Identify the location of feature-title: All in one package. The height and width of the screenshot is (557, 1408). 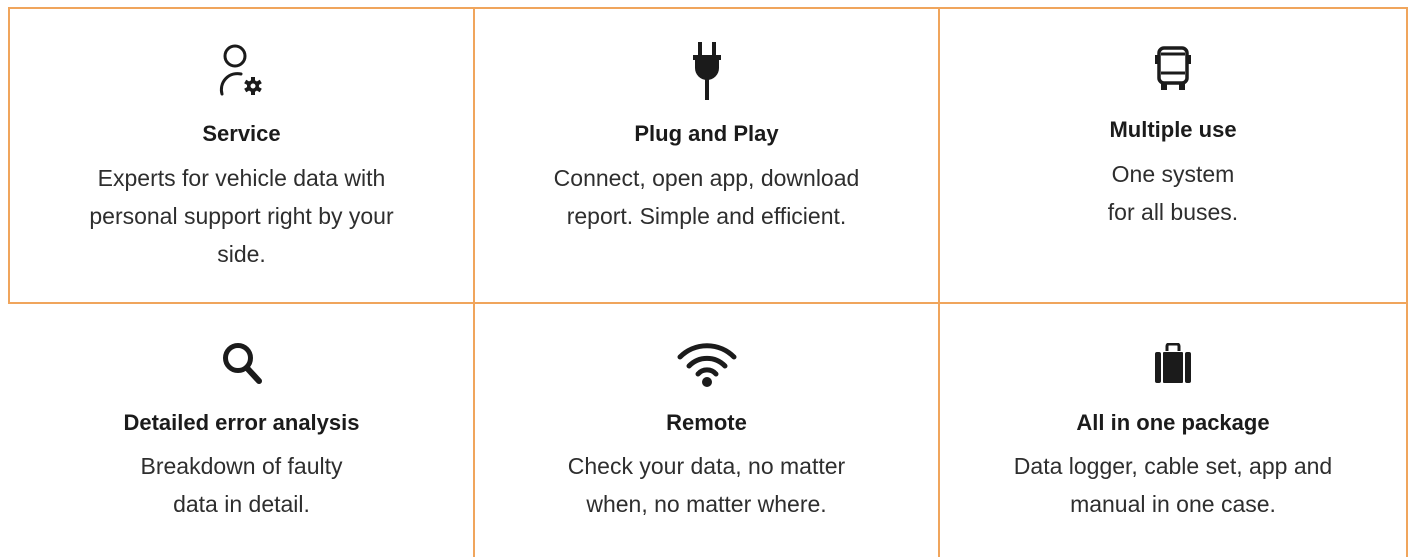
(1173, 422).